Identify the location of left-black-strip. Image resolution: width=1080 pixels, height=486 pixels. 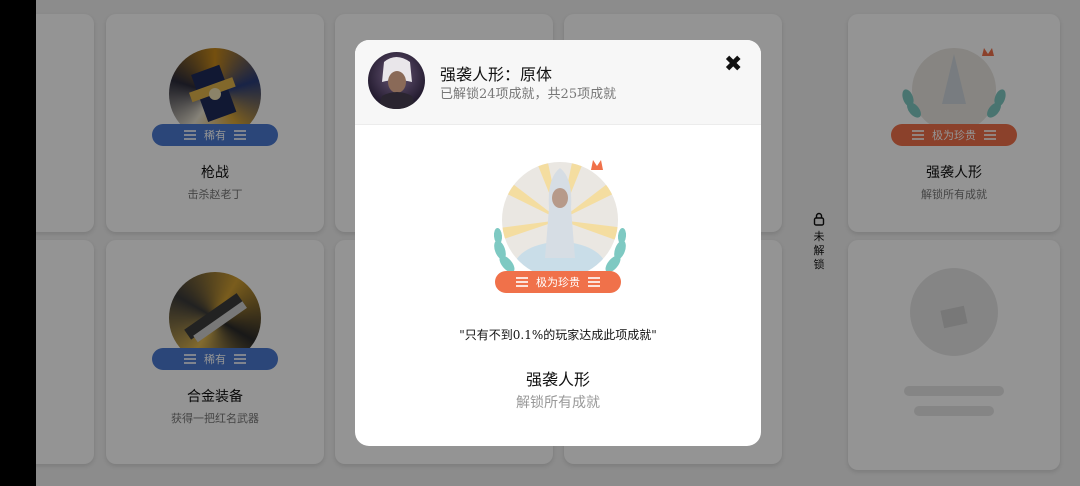
(18, 243).